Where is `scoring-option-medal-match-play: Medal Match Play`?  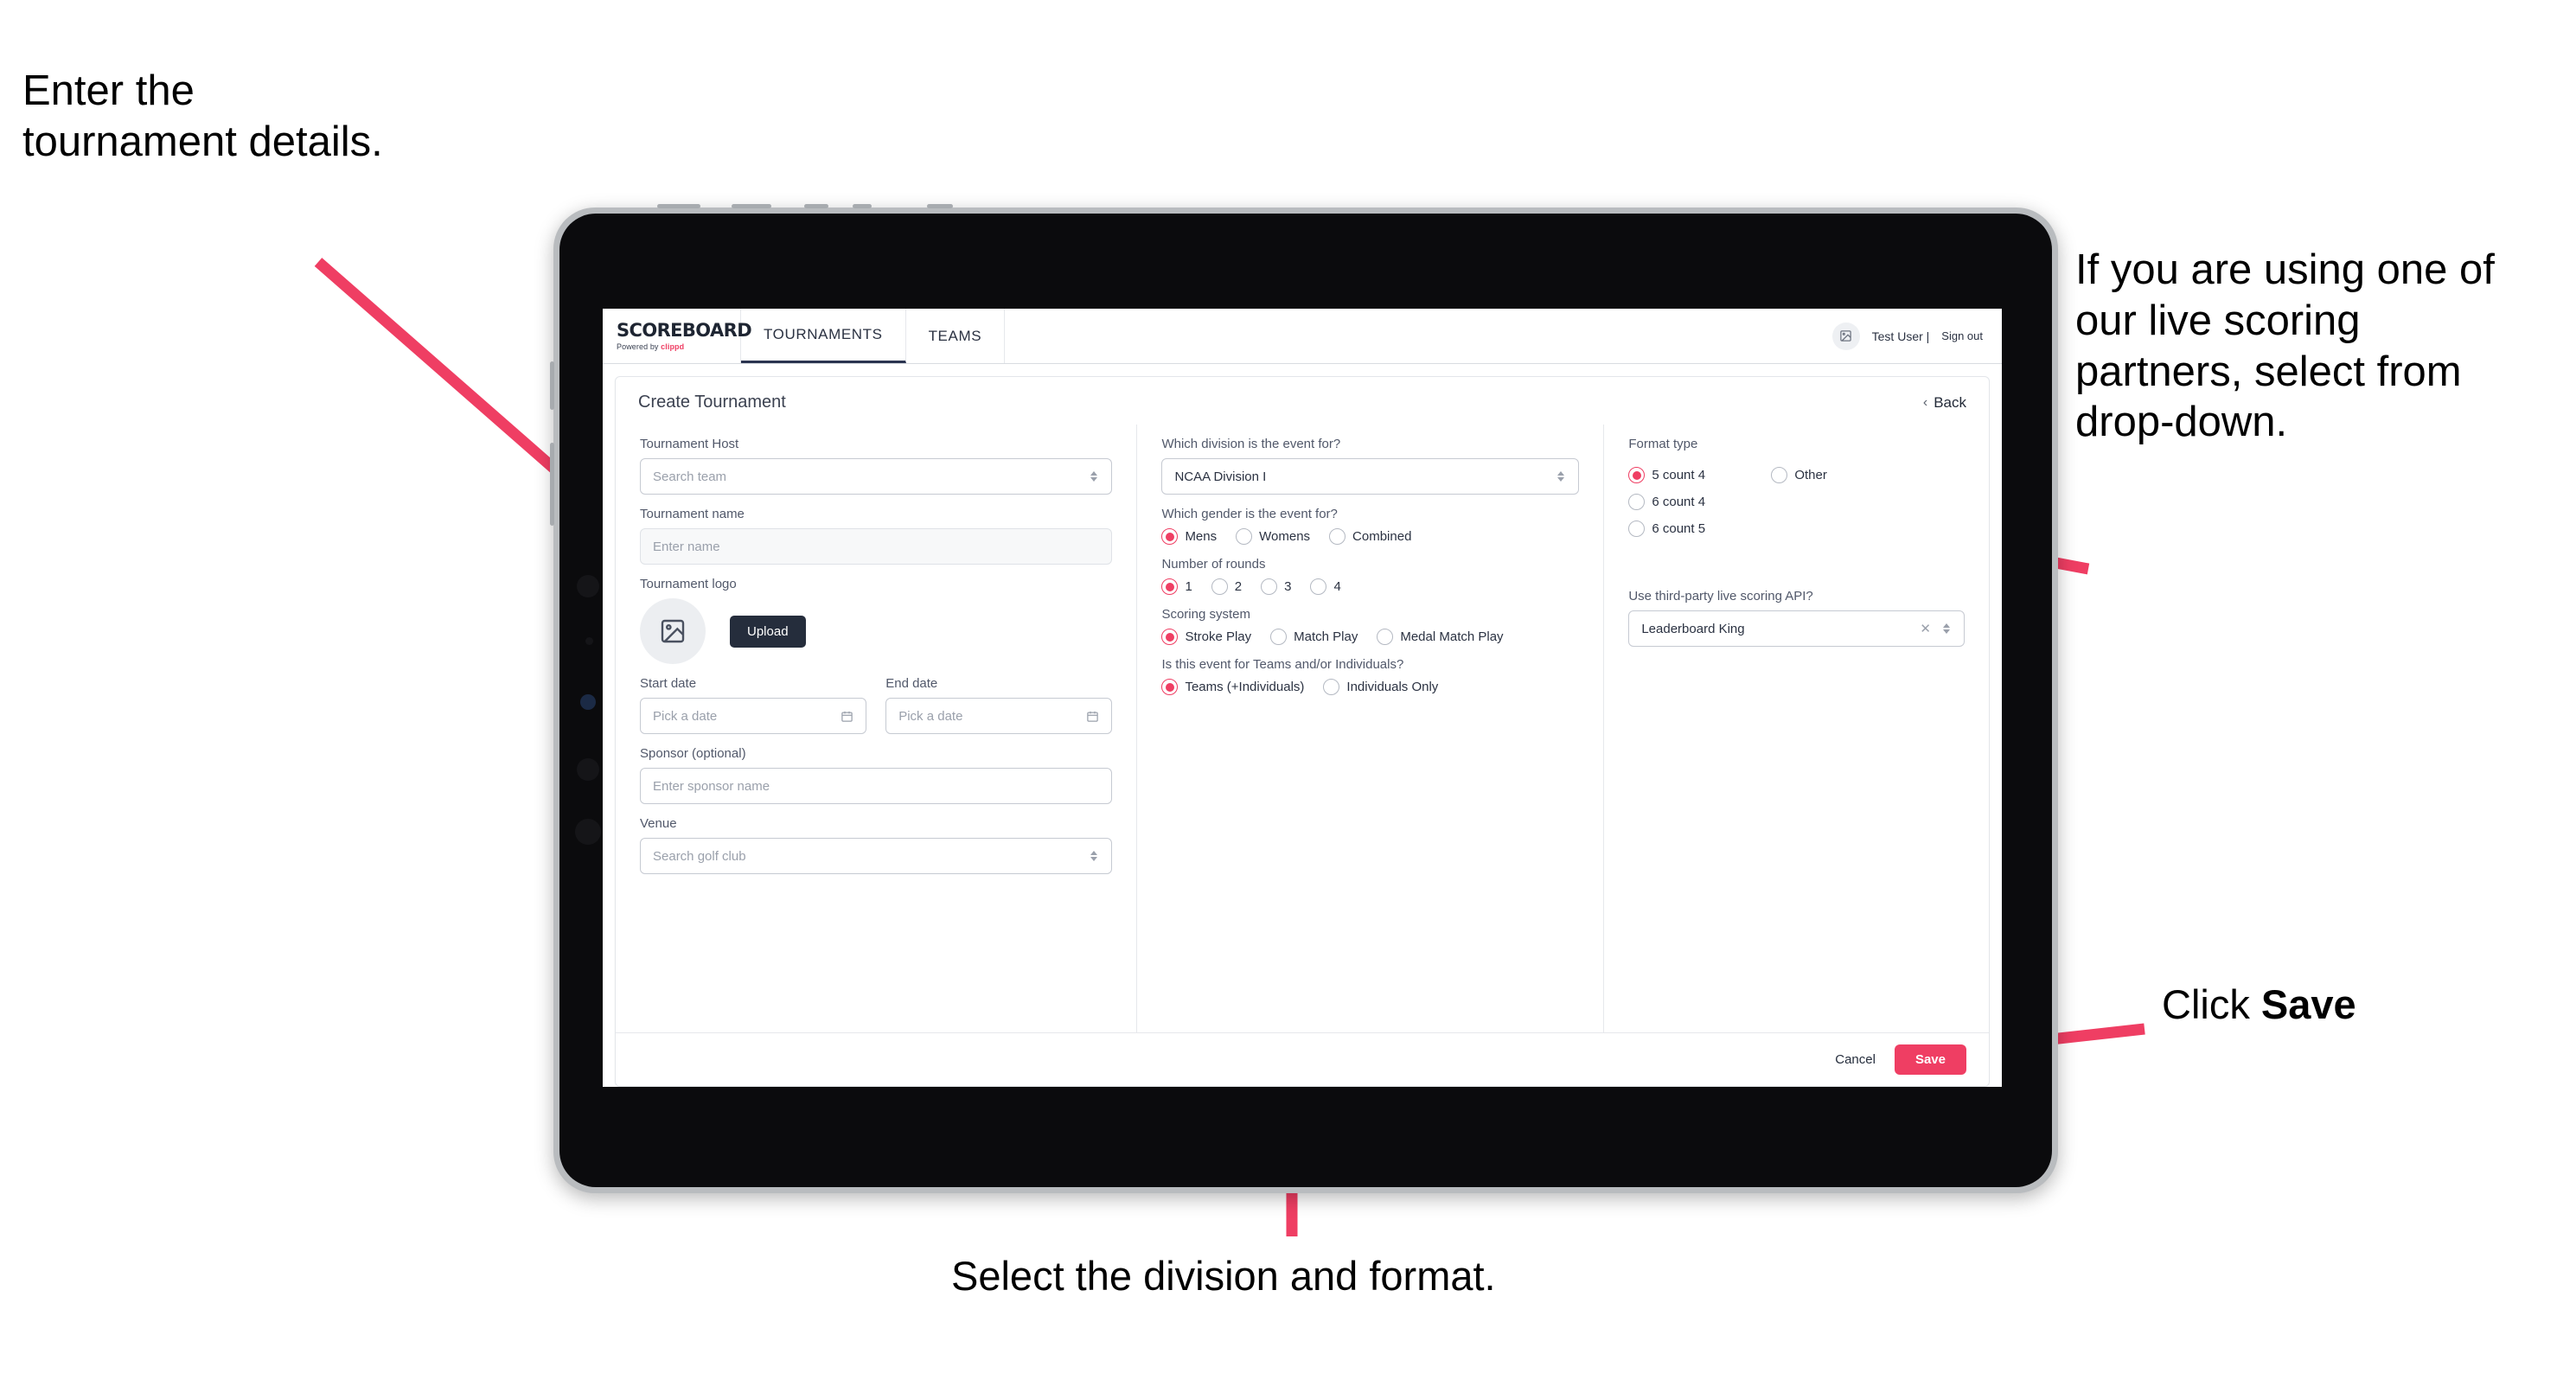
scoring-option-medal-match-play: Medal Match Play is located at coordinates (1445, 637).